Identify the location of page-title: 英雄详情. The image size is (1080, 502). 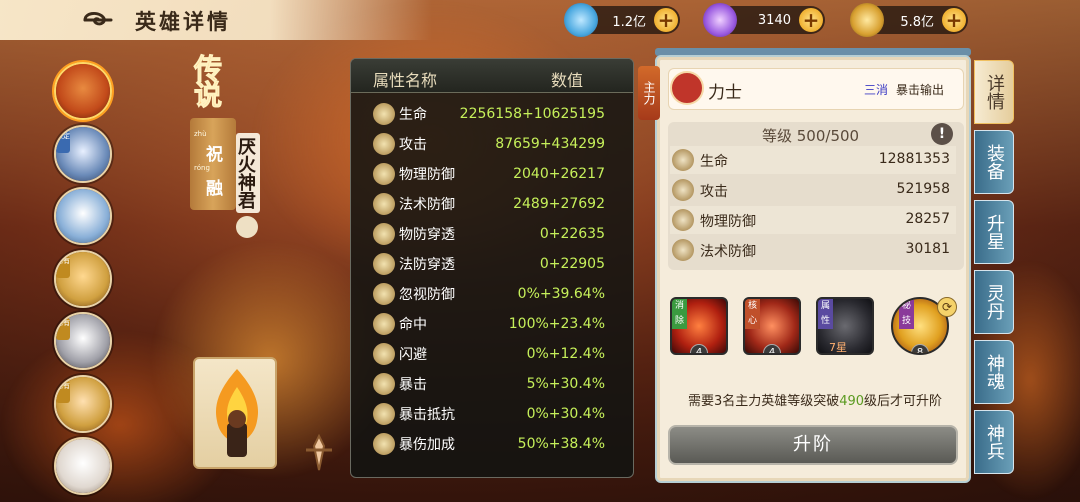
(183, 22).